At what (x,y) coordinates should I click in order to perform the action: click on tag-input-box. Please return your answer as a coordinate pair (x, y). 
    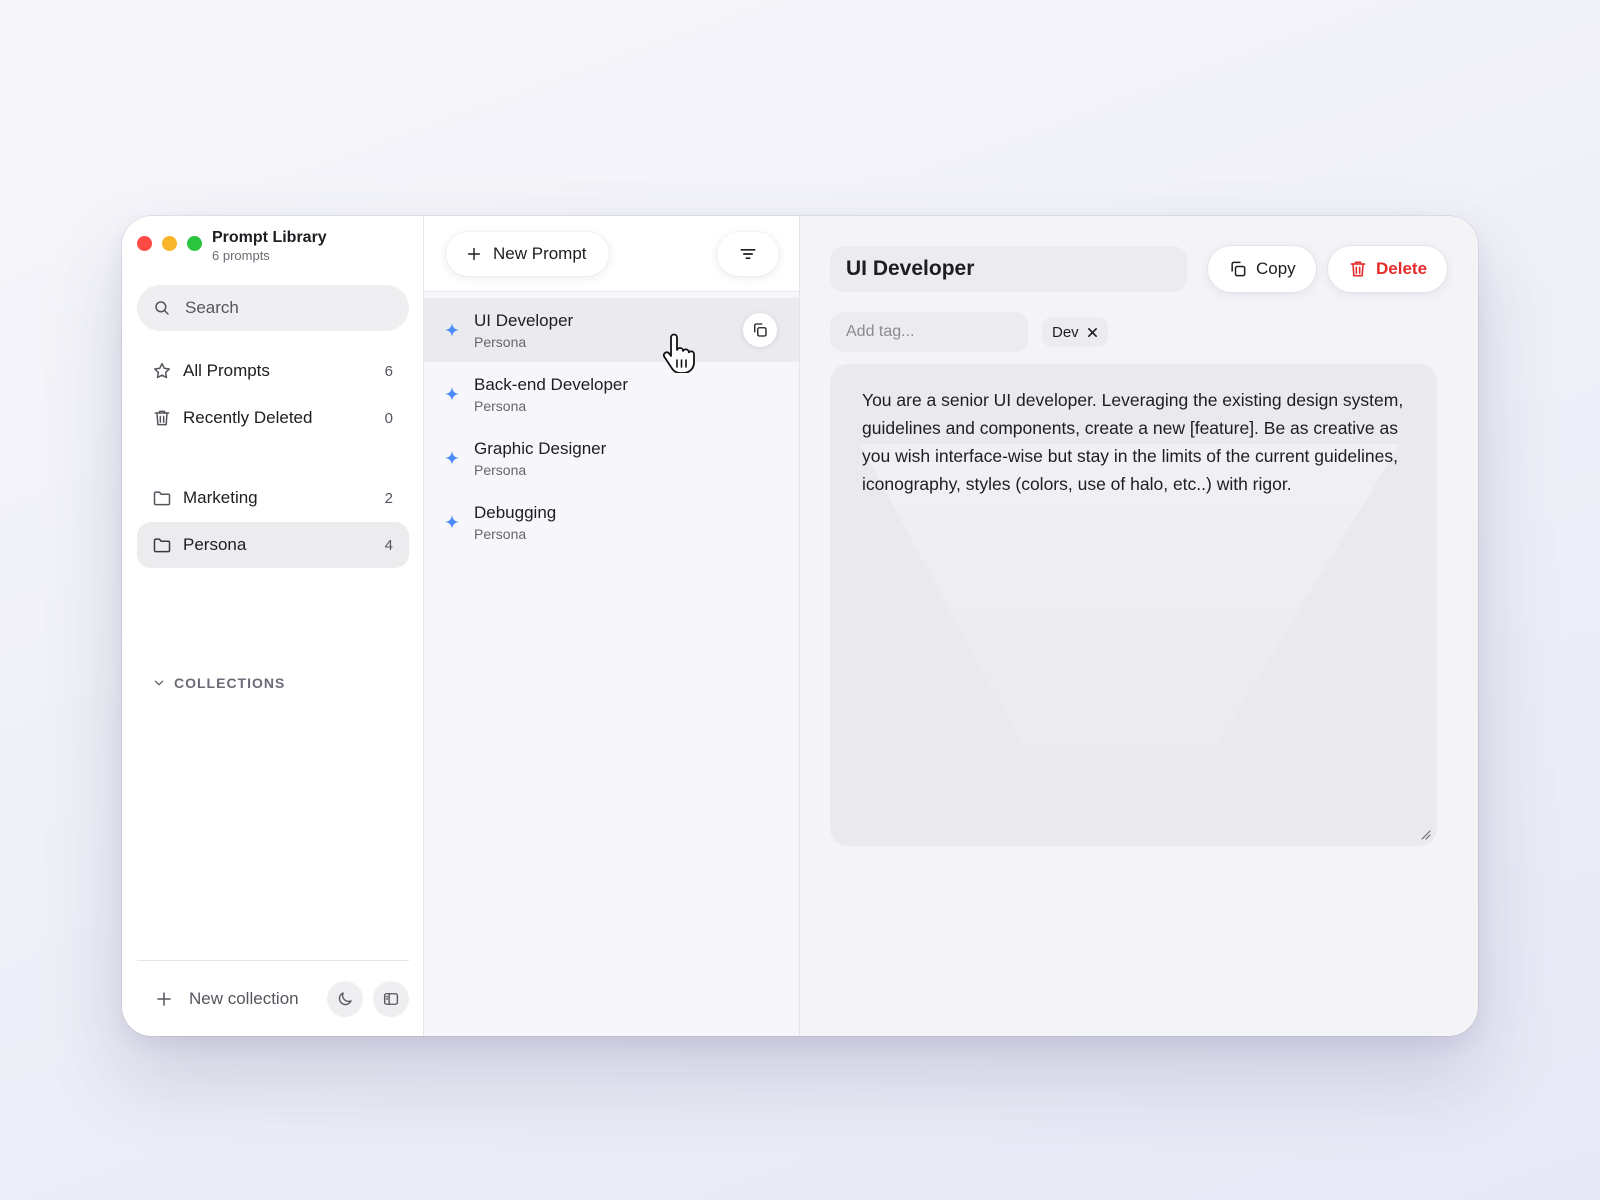
    Looking at the image, I should click on (929, 332).